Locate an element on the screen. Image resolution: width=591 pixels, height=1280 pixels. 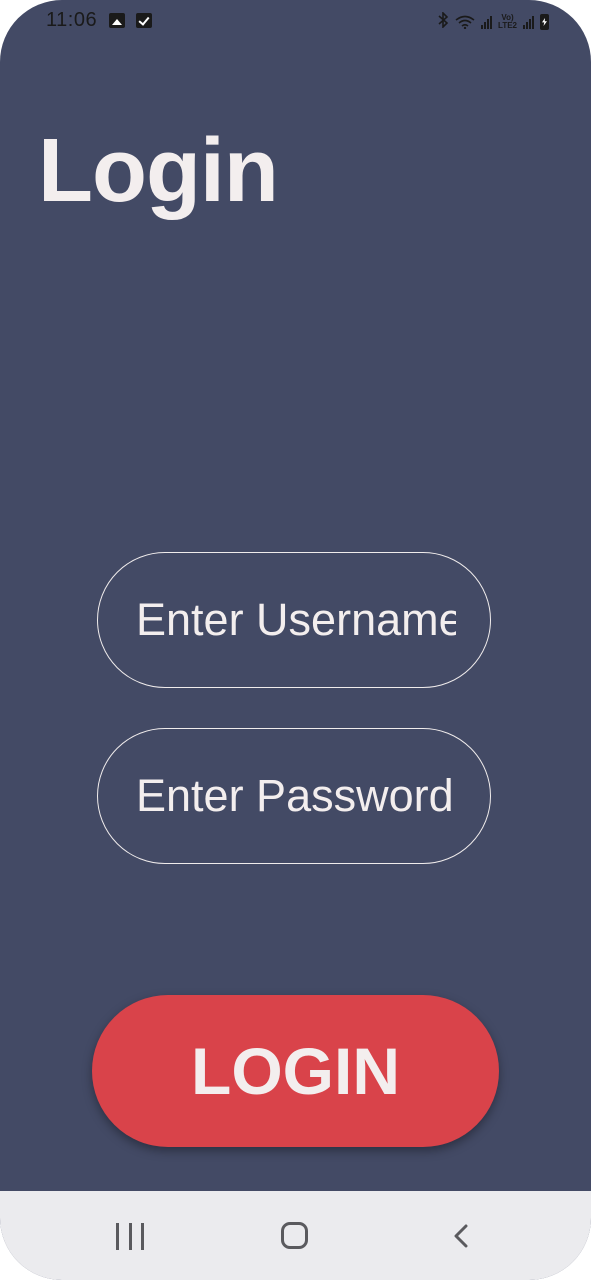
login-button: LOGIN is located at coordinates (295, 1071).